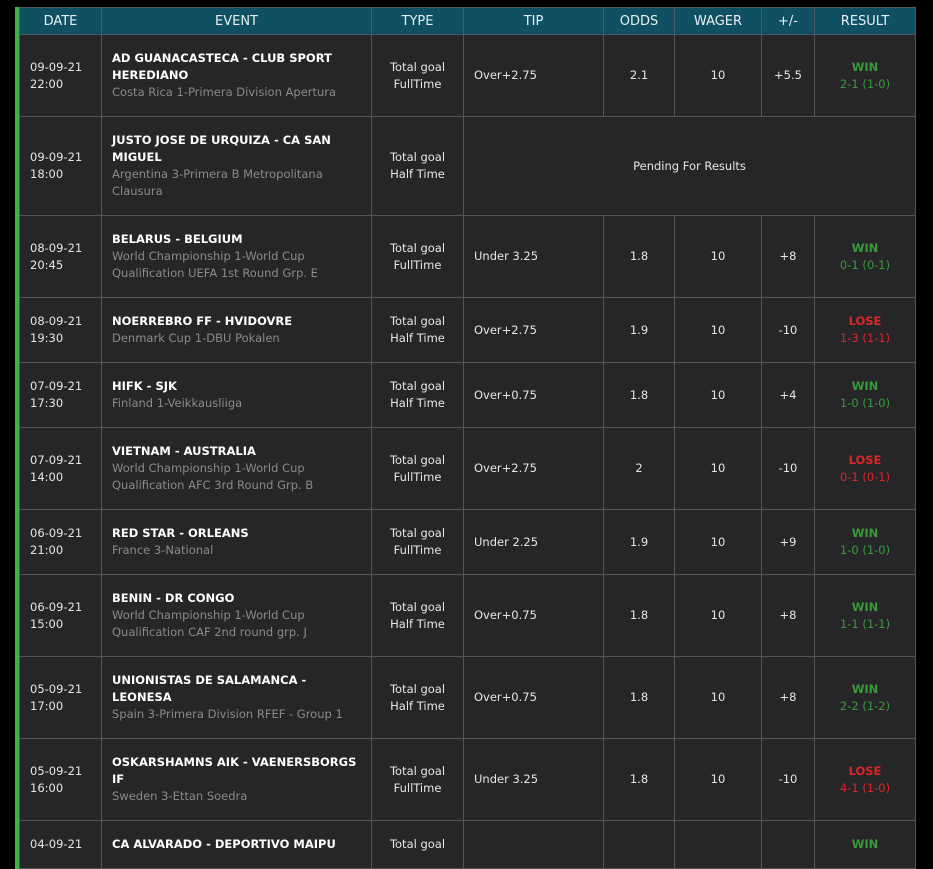 This screenshot has width=933, height=869. What do you see at coordinates (865, 705) in the screenshot?
I see `result-score: 2-2 (1-2)` at bounding box center [865, 705].